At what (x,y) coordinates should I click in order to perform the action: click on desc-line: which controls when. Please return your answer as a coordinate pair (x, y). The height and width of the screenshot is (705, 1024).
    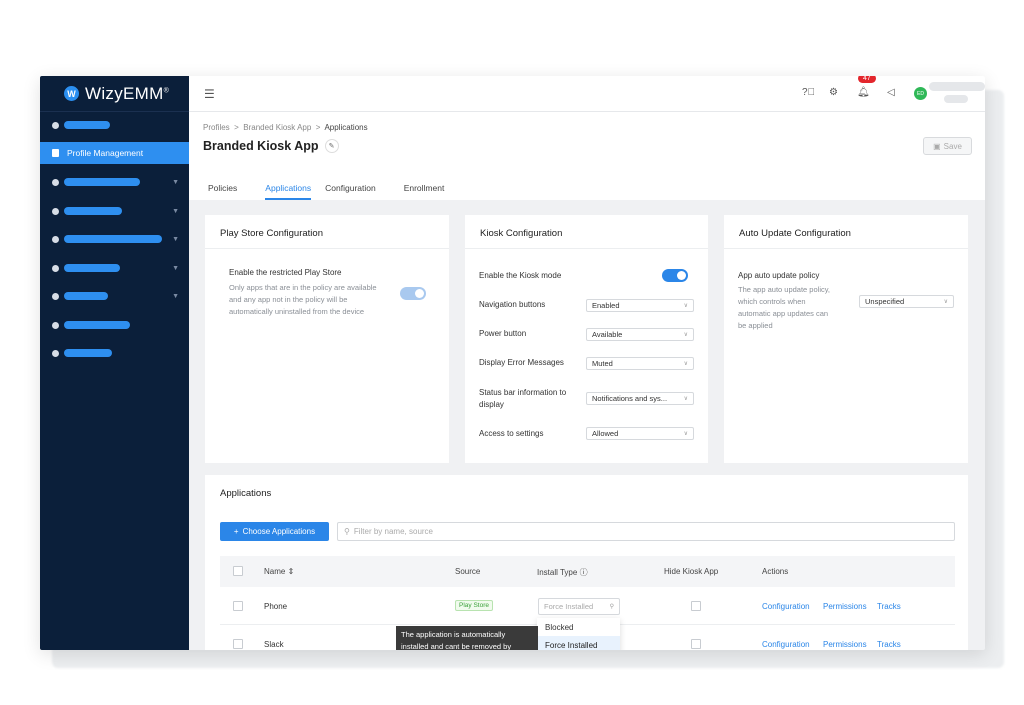
    Looking at the image, I should click on (772, 301).